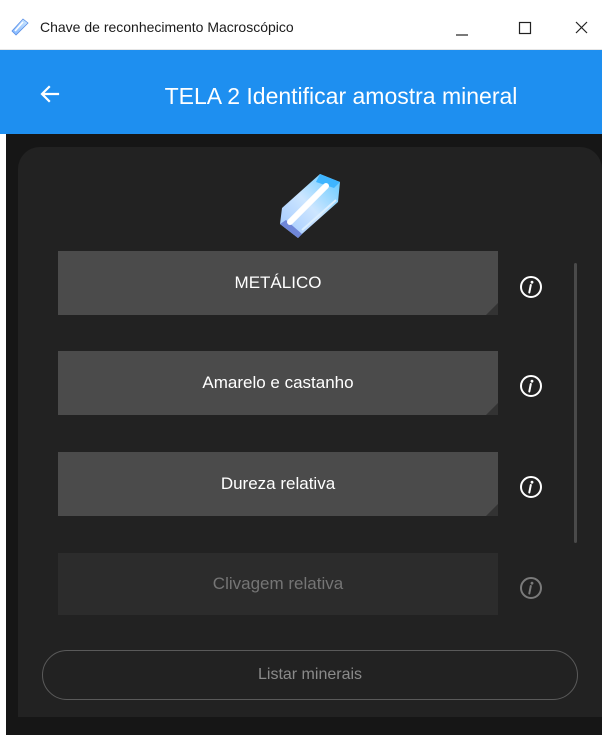  What do you see at coordinates (575, 403) in the screenshot?
I see `scrollbar` at bounding box center [575, 403].